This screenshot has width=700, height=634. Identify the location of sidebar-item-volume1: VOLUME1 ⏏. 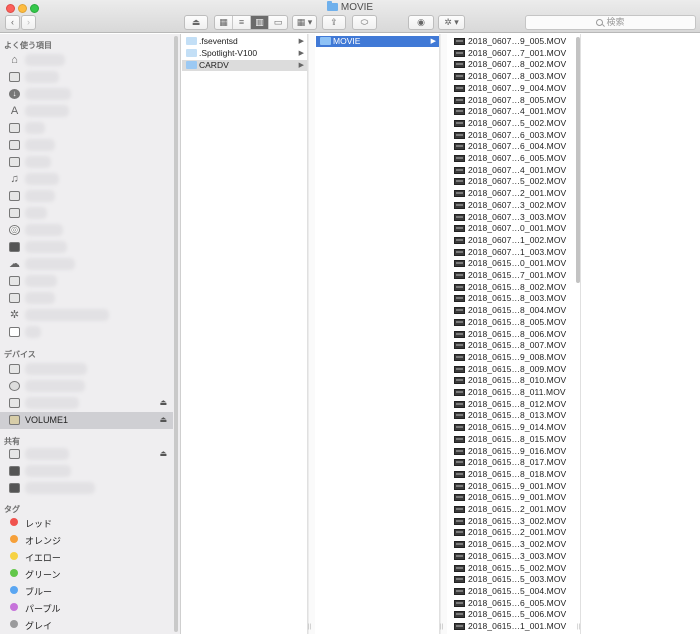
(86, 420).